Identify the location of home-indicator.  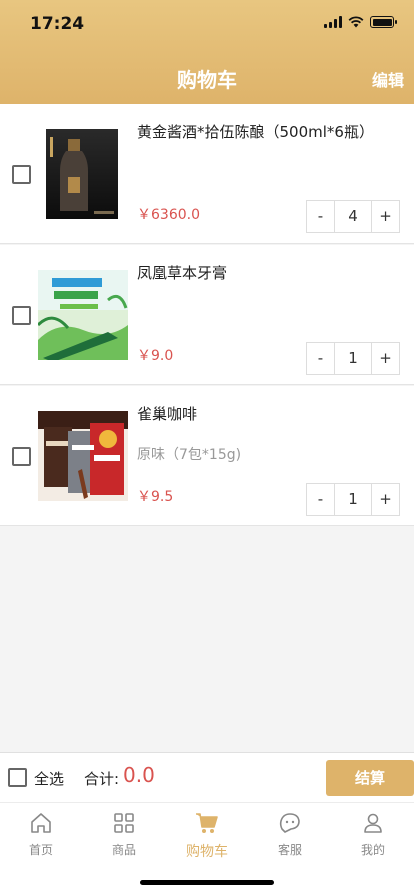
(207, 882).